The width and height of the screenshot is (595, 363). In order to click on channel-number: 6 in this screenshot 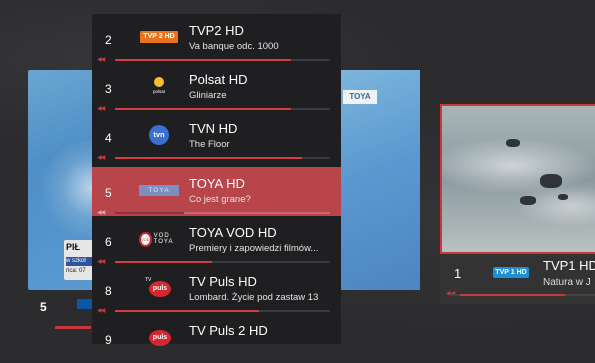, I will do `click(108, 242)`.